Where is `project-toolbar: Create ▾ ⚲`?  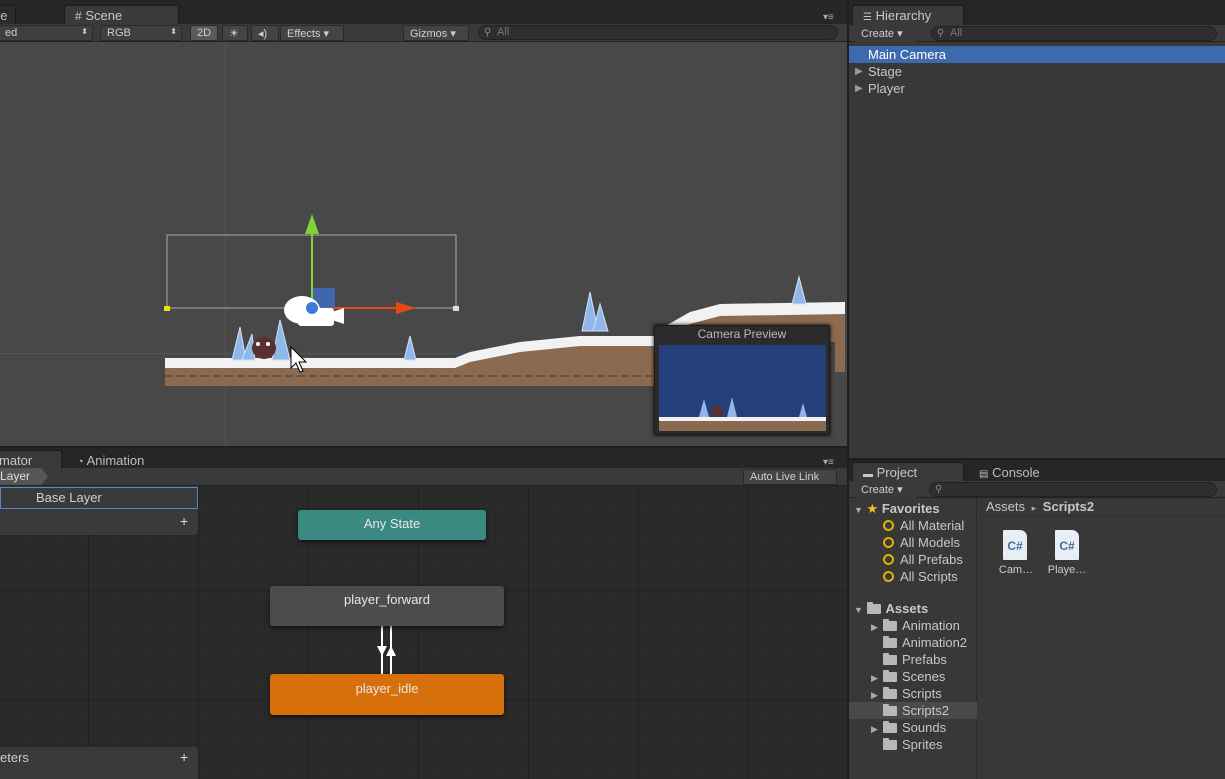
project-toolbar: Create ▾ ⚲ is located at coordinates (1037, 489).